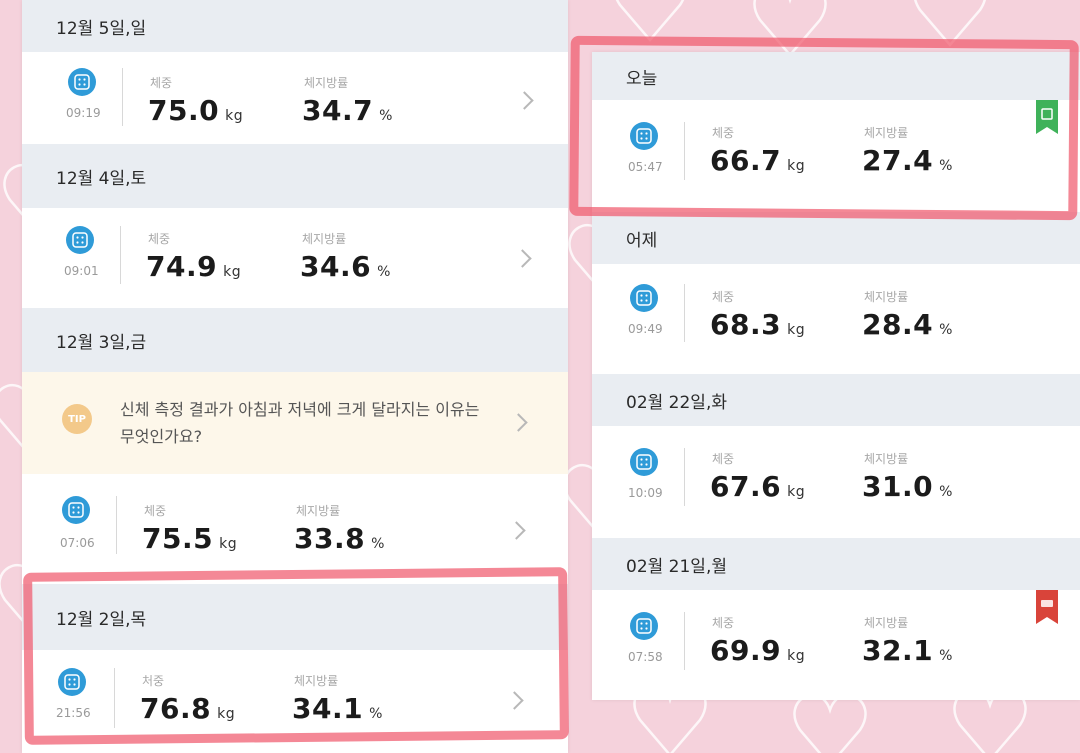  What do you see at coordinates (836, 156) in the screenshot?
I see `measurement-row: 05:47 체중 66.7 kg 체지방률 27.4%` at bounding box center [836, 156].